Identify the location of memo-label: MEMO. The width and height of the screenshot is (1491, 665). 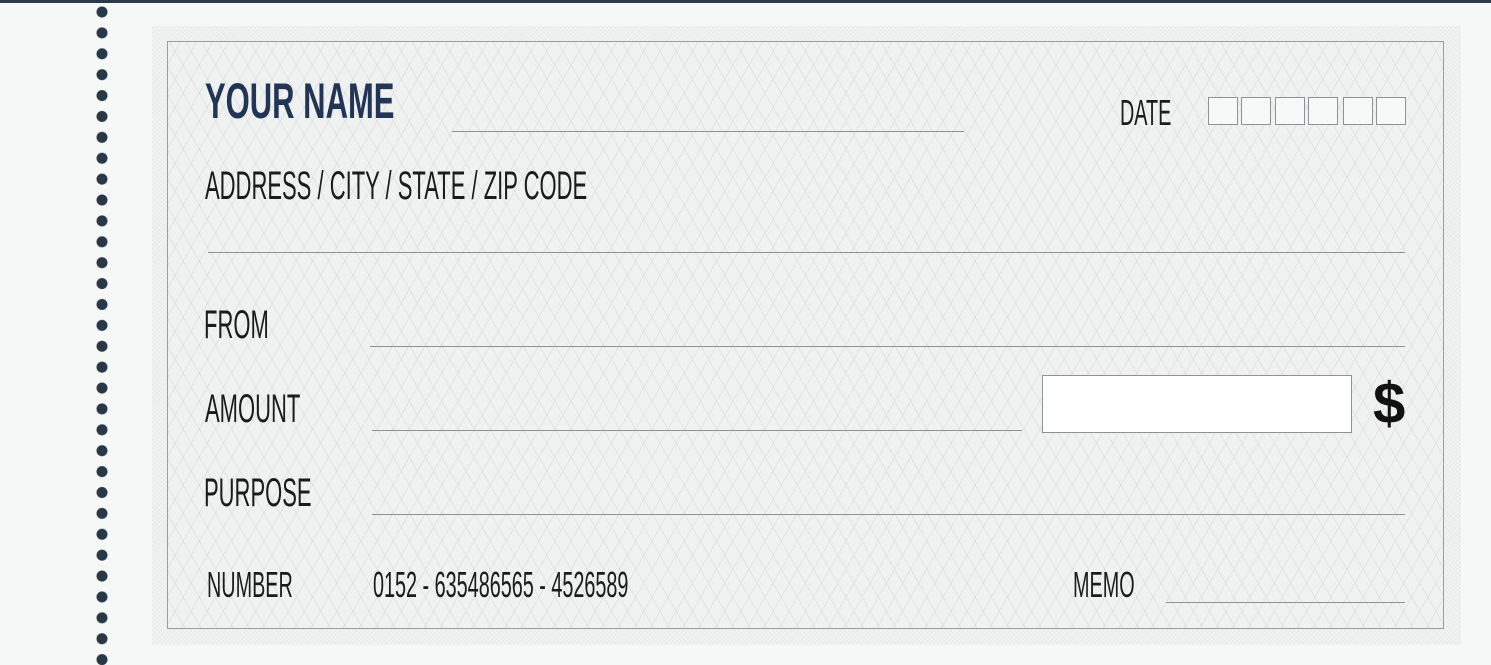
(1104, 584).